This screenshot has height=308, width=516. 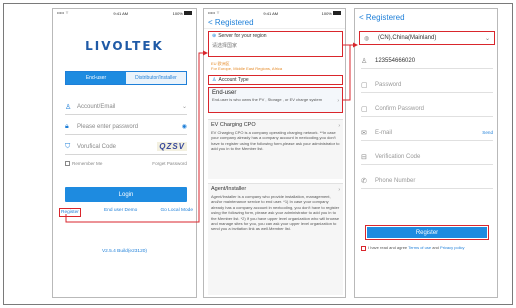 I want to click on send-code-button: Send, so click(x=487, y=132).